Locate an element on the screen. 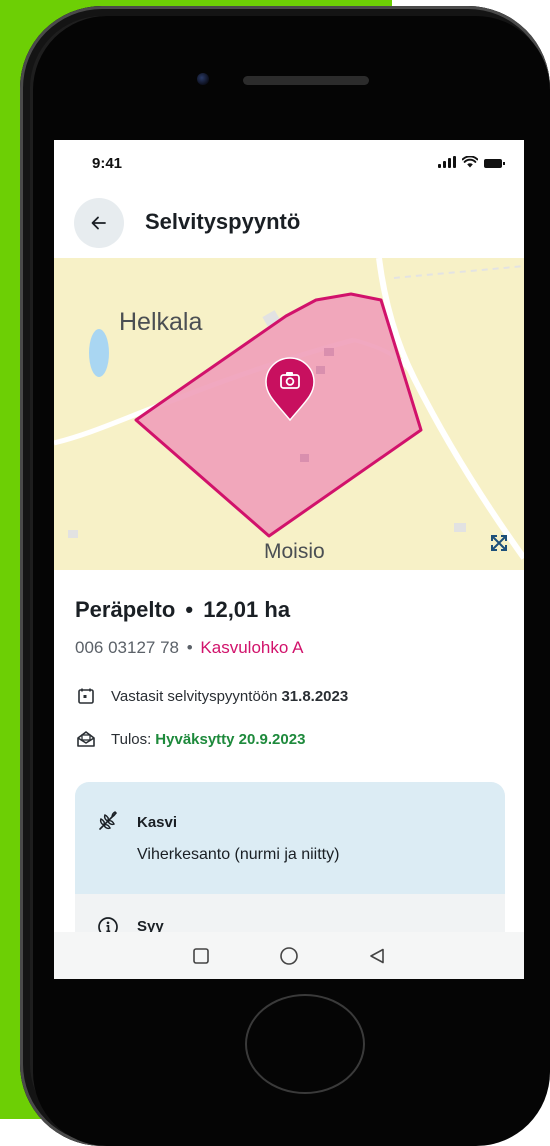 The width and height of the screenshot is (550, 1146). map-label-helkala: Helkala is located at coordinates (160, 322).